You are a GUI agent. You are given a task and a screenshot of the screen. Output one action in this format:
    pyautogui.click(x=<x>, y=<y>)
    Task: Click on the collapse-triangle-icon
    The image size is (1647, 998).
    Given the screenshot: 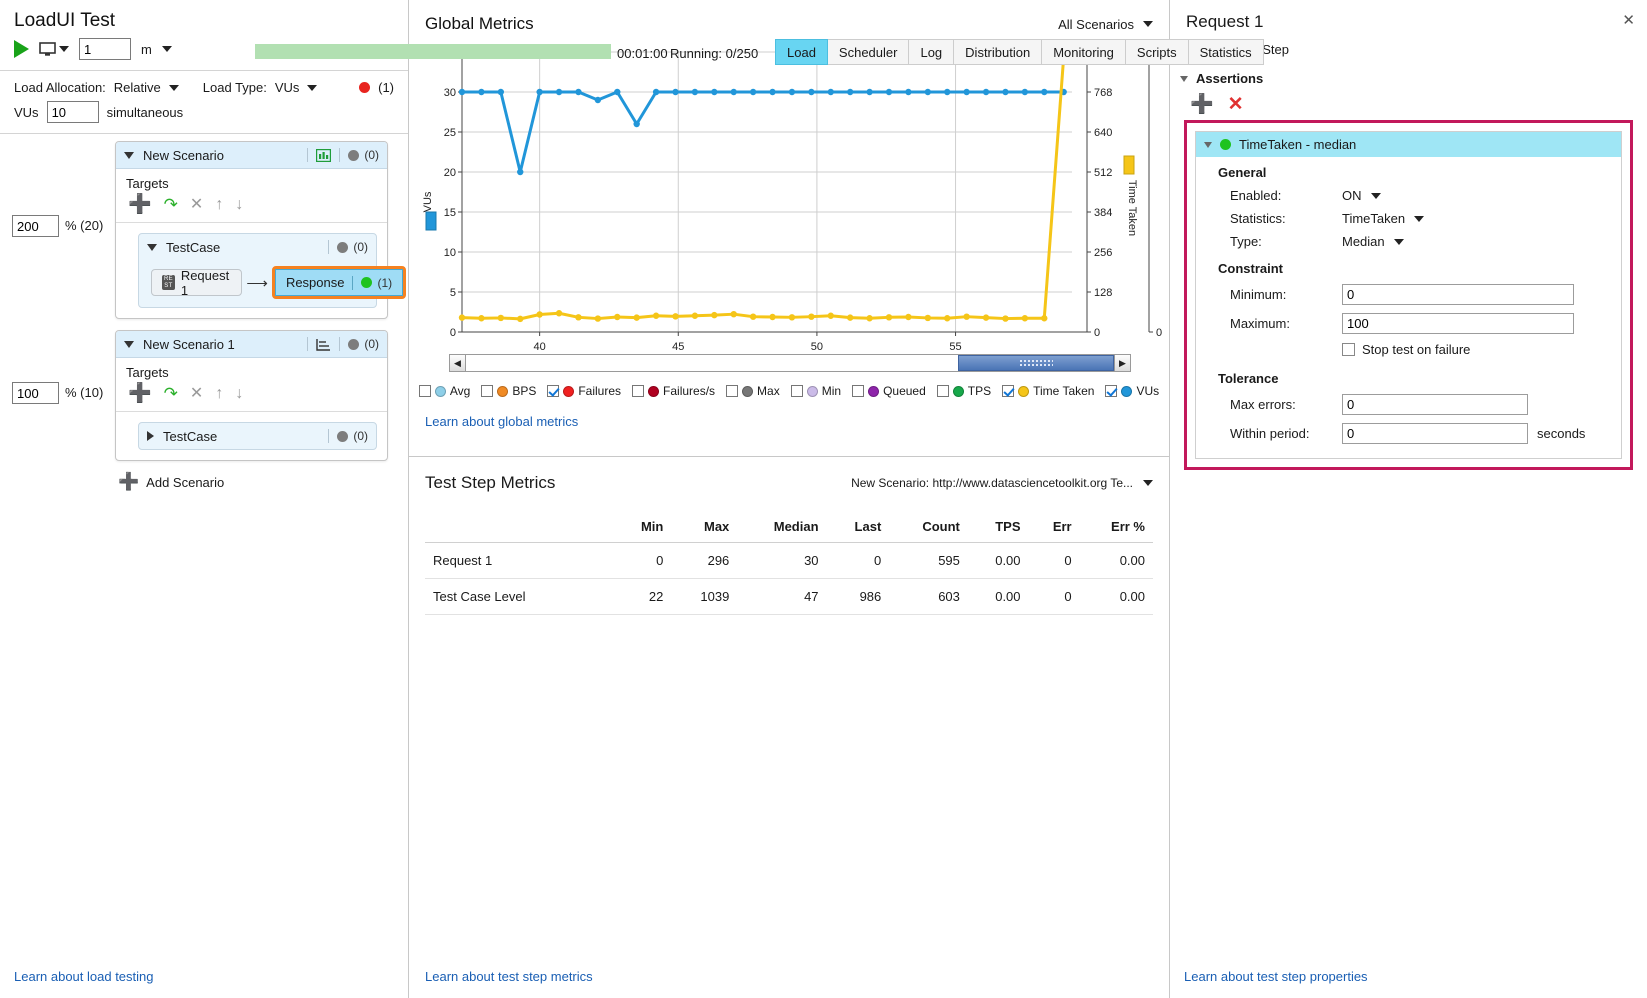 What is the action you would take?
    pyautogui.click(x=150, y=436)
    